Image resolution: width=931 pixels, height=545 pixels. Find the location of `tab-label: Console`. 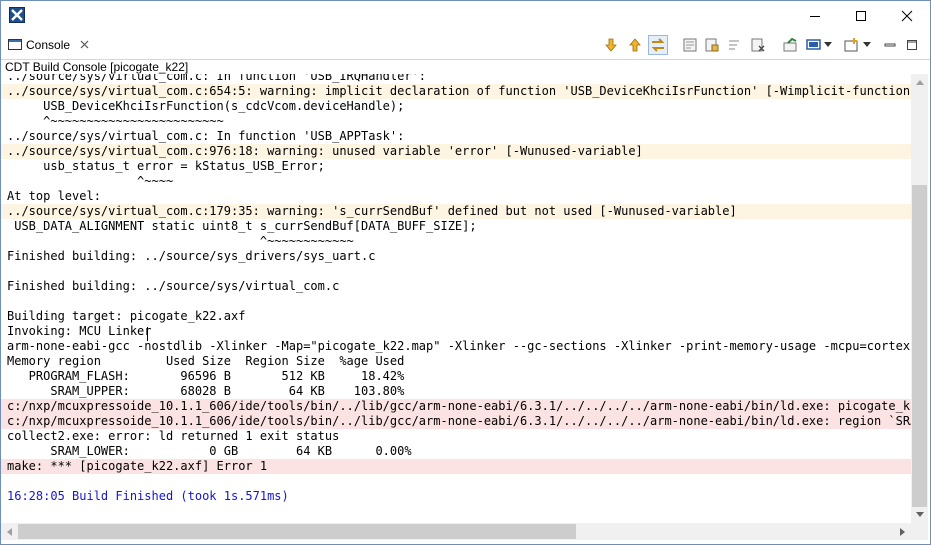

tab-label: Console is located at coordinates (48, 45).